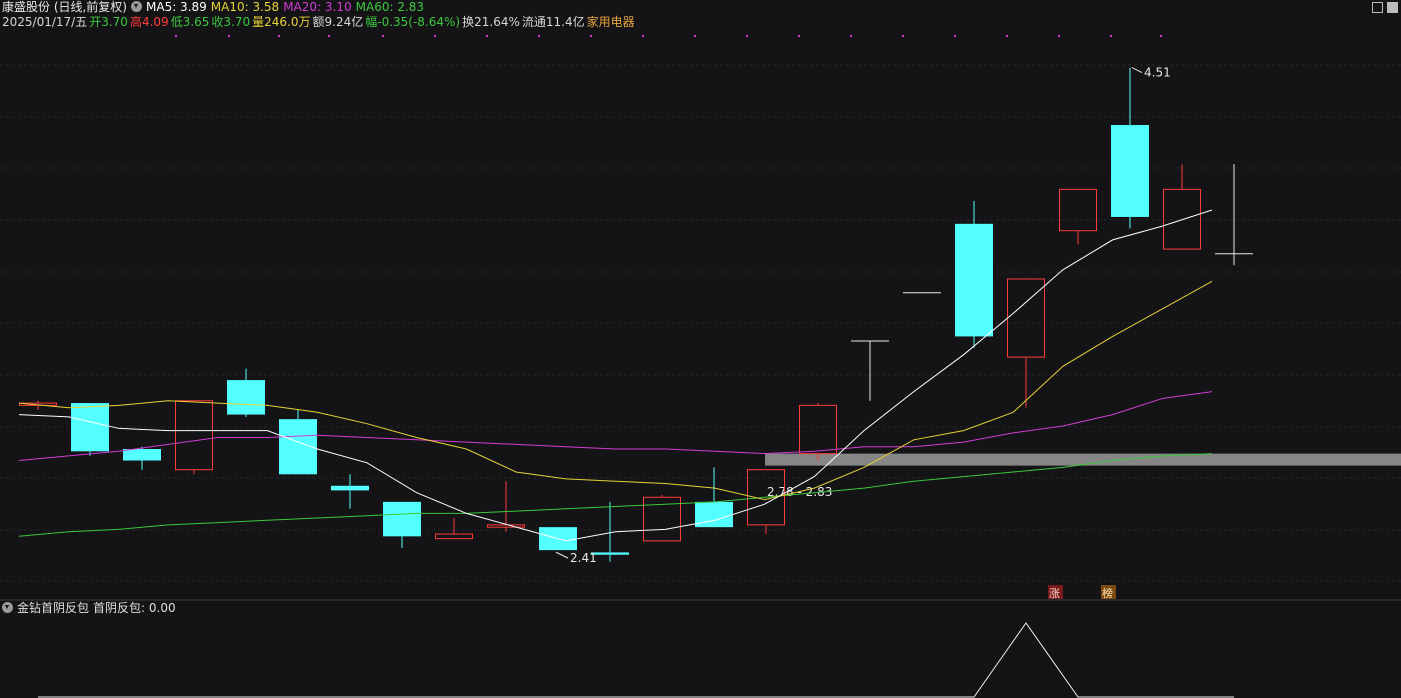 The width and height of the screenshot is (1401, 698). Describe the element at coordinates (1083, 476) in the screenshot. I see `price-band: 2.78 - 2.83` at that location.